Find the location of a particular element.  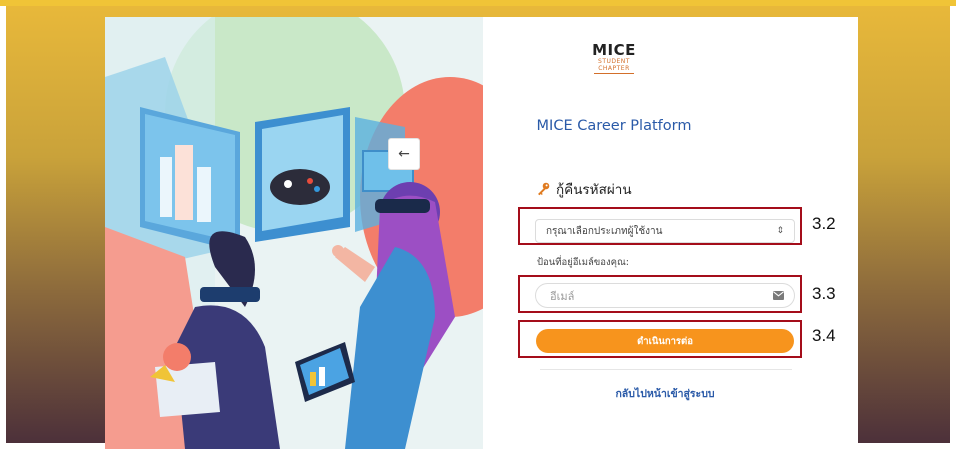

mice-logo: MICE STUDENT CHAPTER is located at coordinates (614, 58).